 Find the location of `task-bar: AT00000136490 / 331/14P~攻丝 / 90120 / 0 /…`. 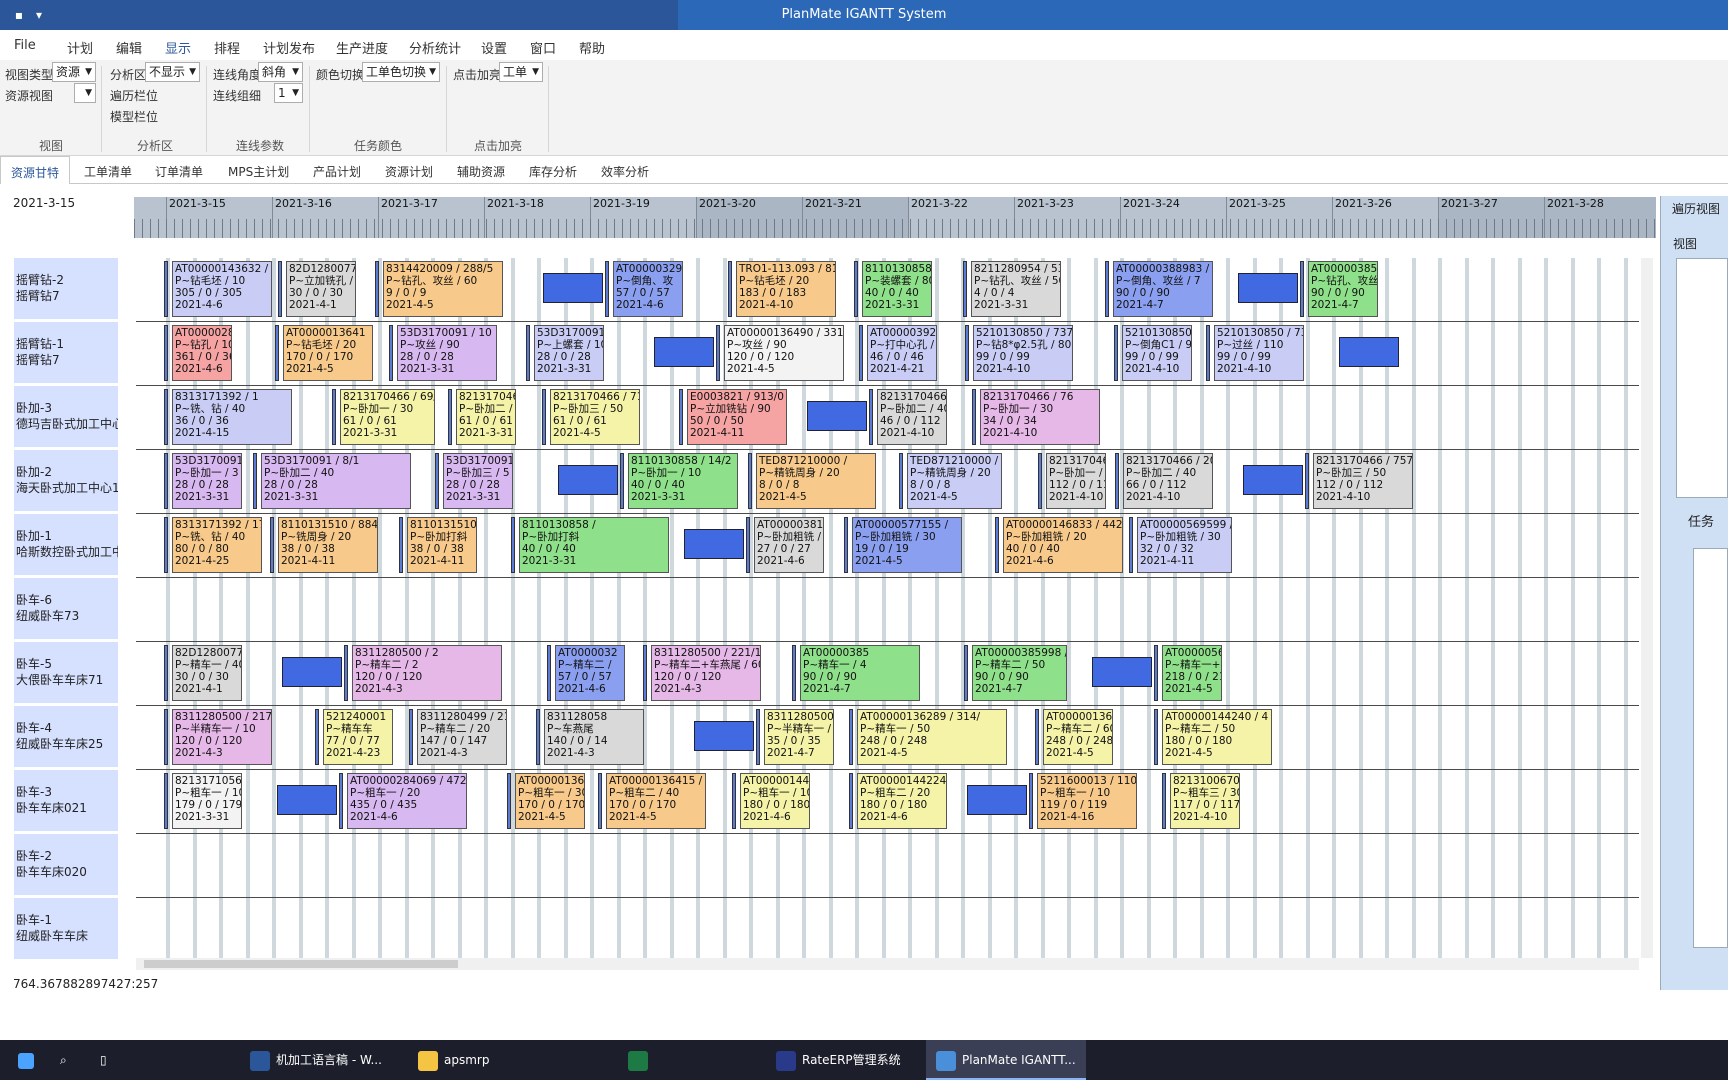

task-bar: AT00000136490 / 331/14P~攻丝 / 90120 / 0 /… is located at coordinates (784, 353).